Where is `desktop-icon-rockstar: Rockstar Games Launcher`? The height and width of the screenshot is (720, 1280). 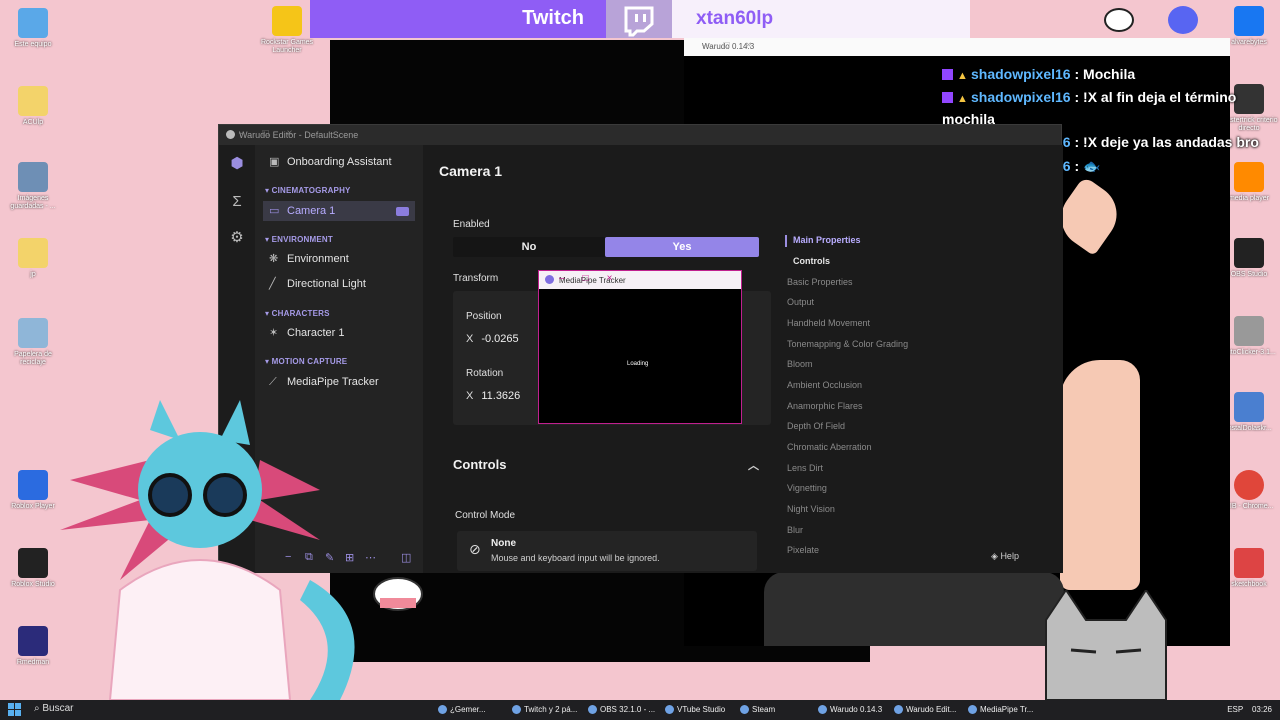
desktop-icon-rockstar: Rockstar Games Launcher is located at coordinates (287, 30).